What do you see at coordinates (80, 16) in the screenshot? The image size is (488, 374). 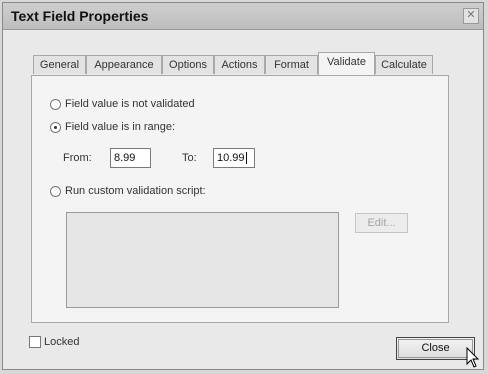 I see `dialog-title: Text Field Properties` at bounding box center [80, 16].